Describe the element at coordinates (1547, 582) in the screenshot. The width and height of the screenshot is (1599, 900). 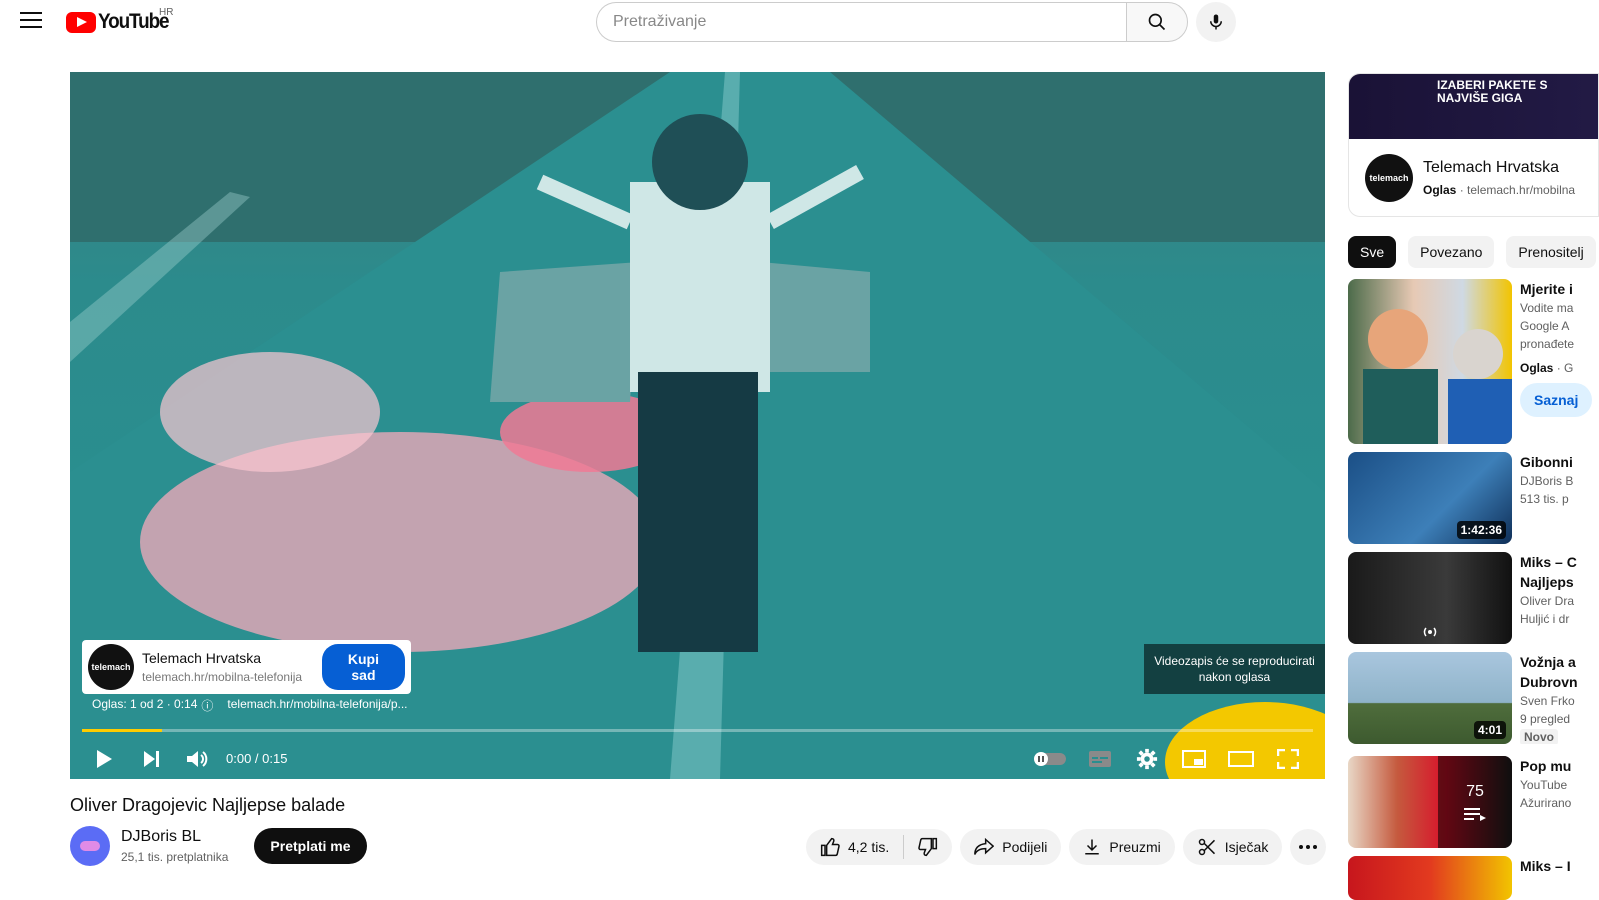
I see `rec-title-line2: Najljeps` at that location.